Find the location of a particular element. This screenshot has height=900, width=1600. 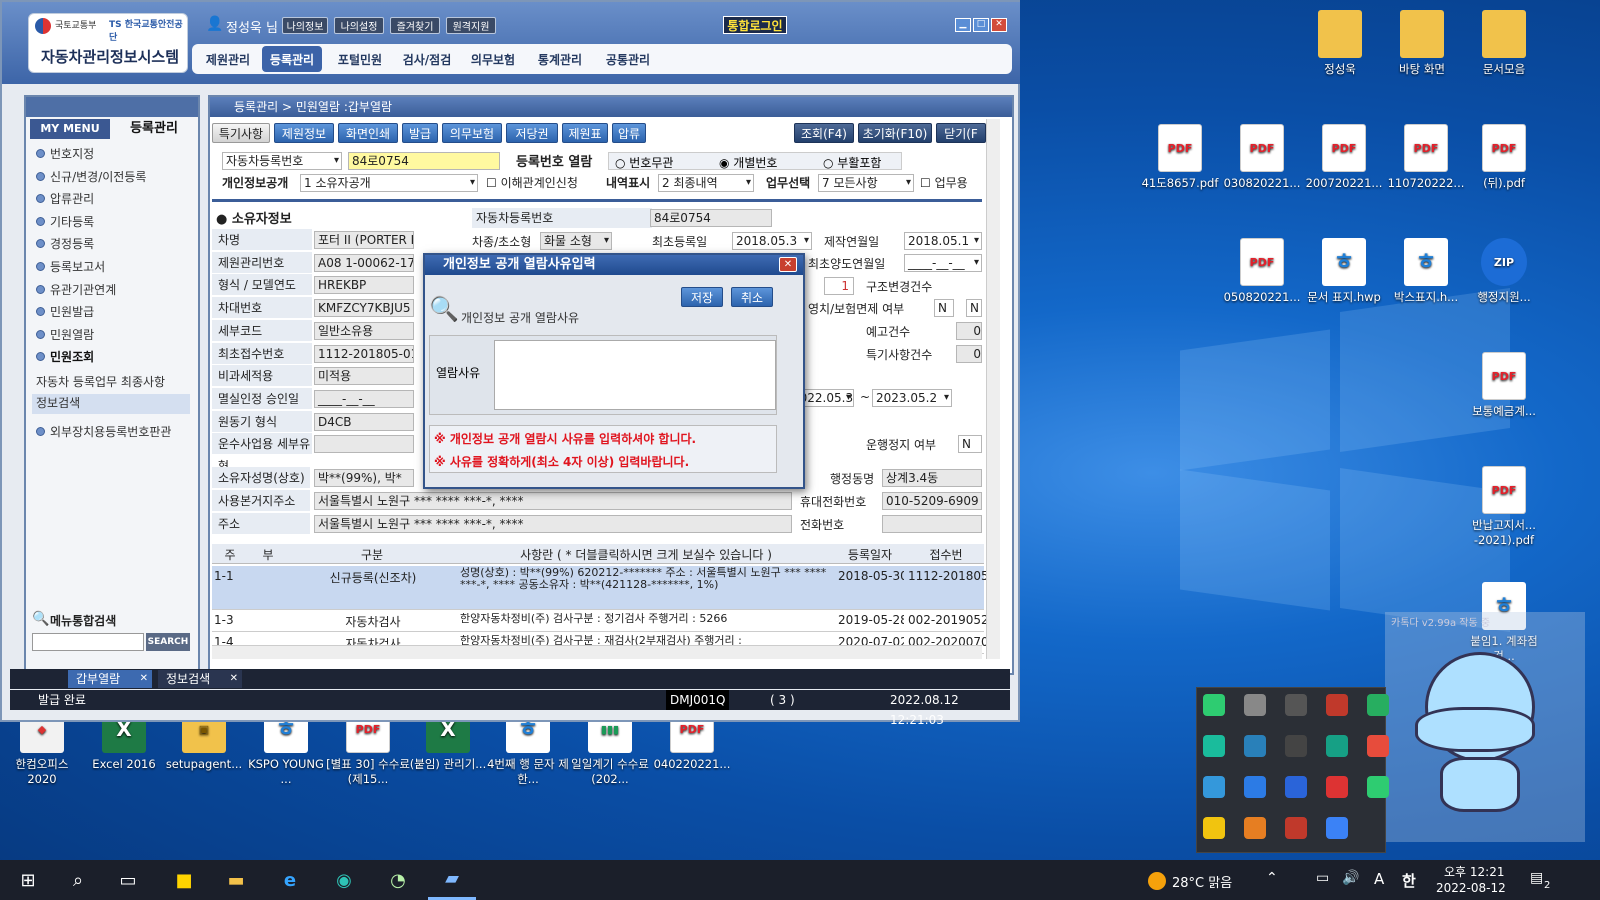

work-checkbox: ☐ 업무용 is located at coordinates (944, 182).